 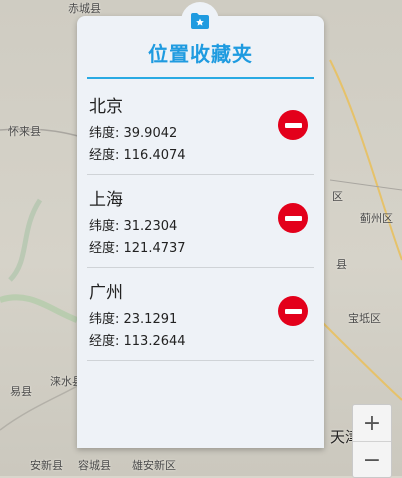 I want to click on favorite-city-name: 北京, so click(x=106, y=107).